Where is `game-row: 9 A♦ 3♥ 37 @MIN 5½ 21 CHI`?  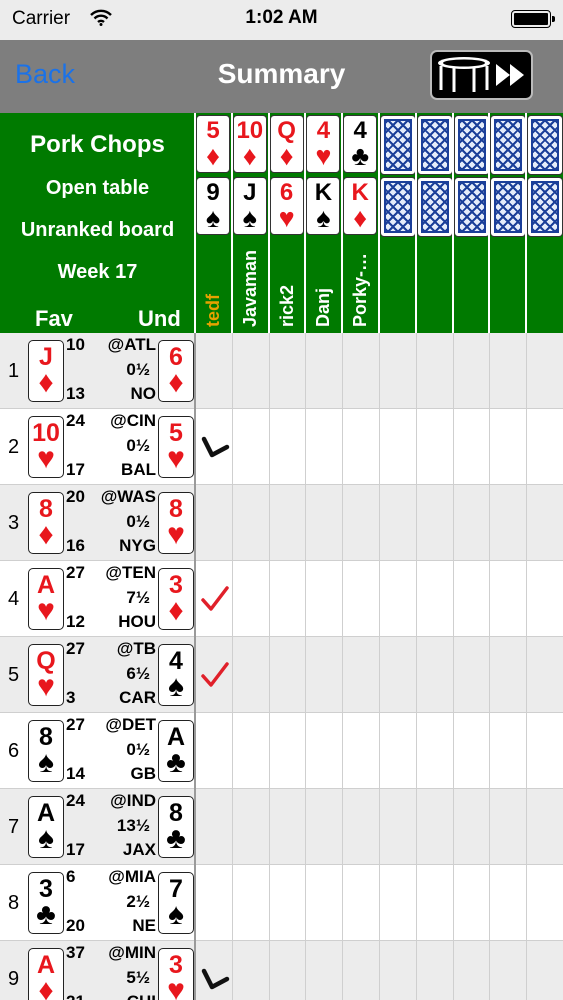
game-row: 9 A♦ 3♥ 37 @MIN 5½ 21 CHI is located at coordinates (281, 970).